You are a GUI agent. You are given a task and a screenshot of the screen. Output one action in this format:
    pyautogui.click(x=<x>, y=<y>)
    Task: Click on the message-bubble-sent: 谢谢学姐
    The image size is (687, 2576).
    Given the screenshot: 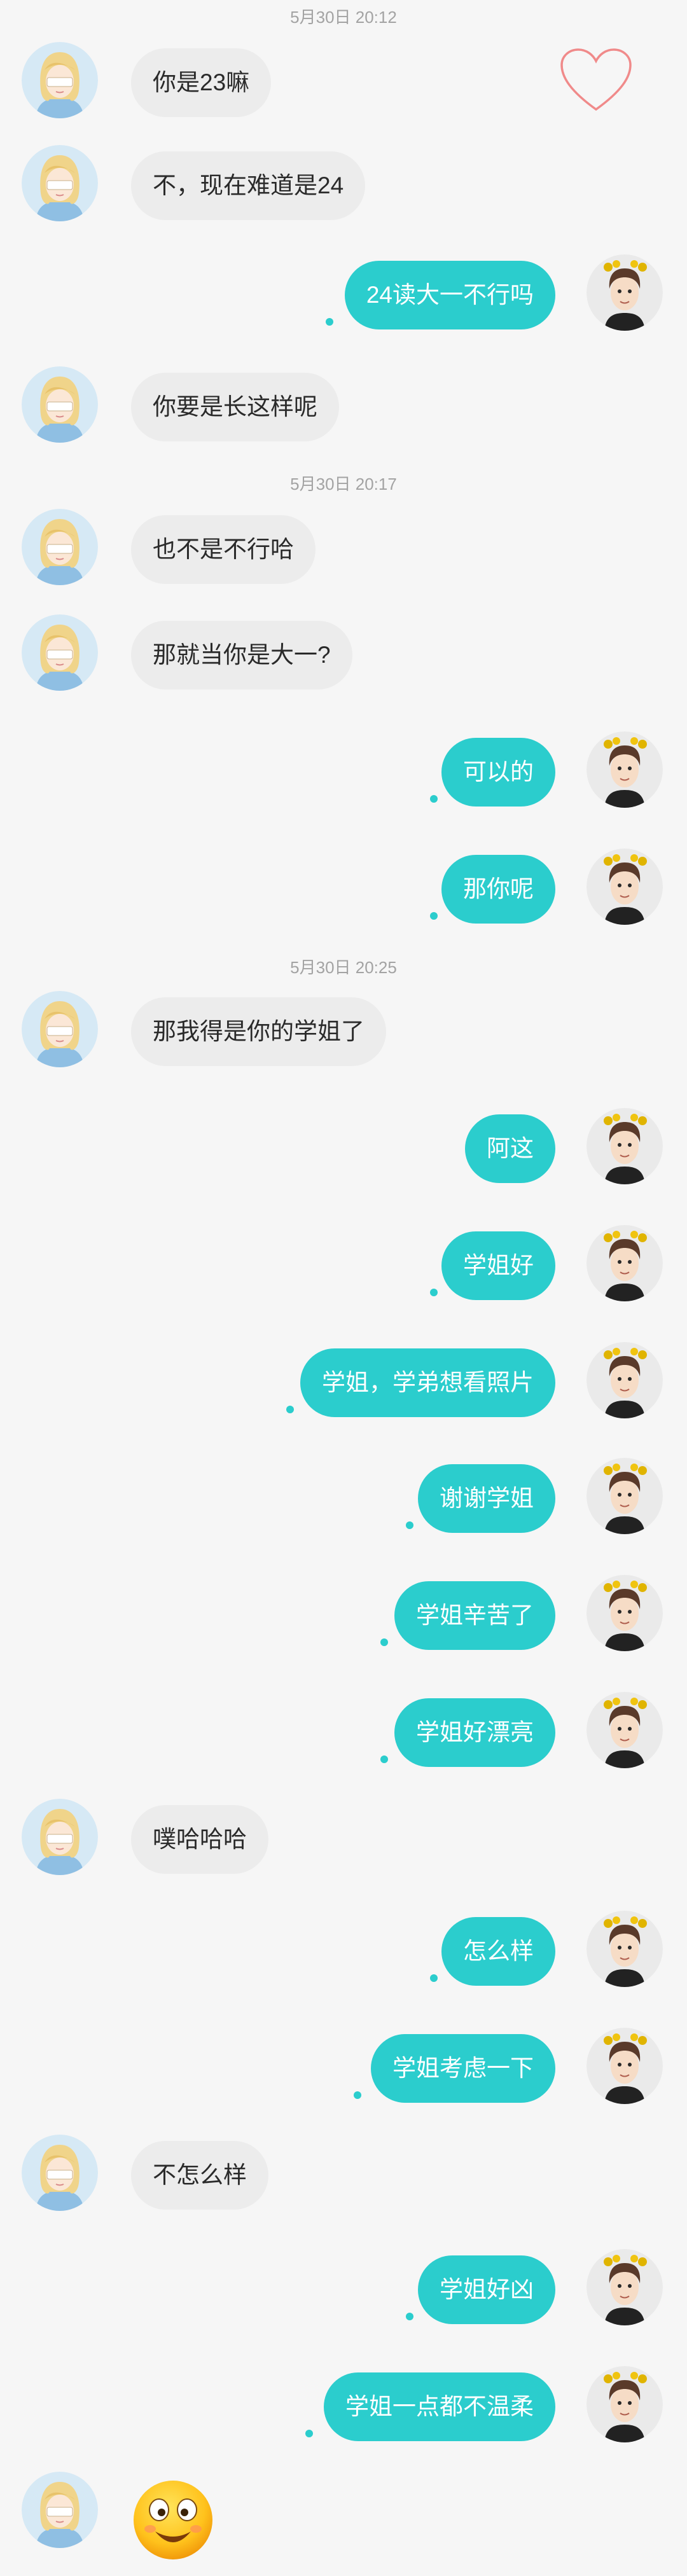 What is the action you would take?
    pyautogui.click(x=486, y=1498)
    